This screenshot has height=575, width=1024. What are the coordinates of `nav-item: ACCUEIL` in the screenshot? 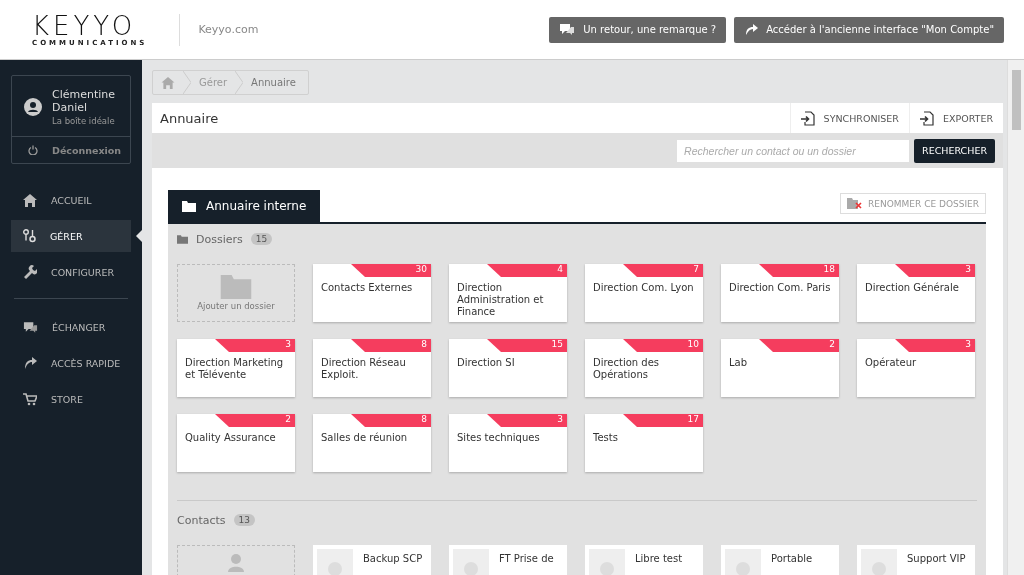 It's located at (71, 200).